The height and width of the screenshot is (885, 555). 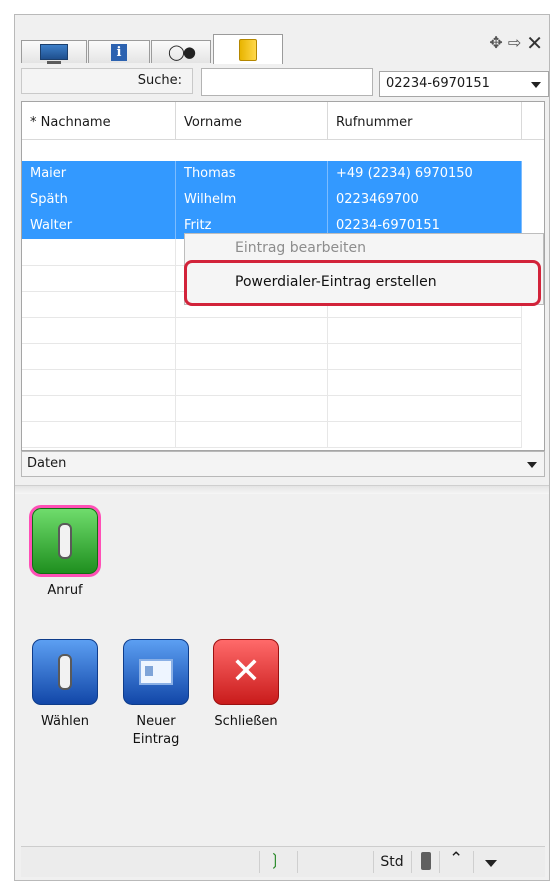 I want to click on number-select-value: 02234-6970151, so click(x=438, y=83).